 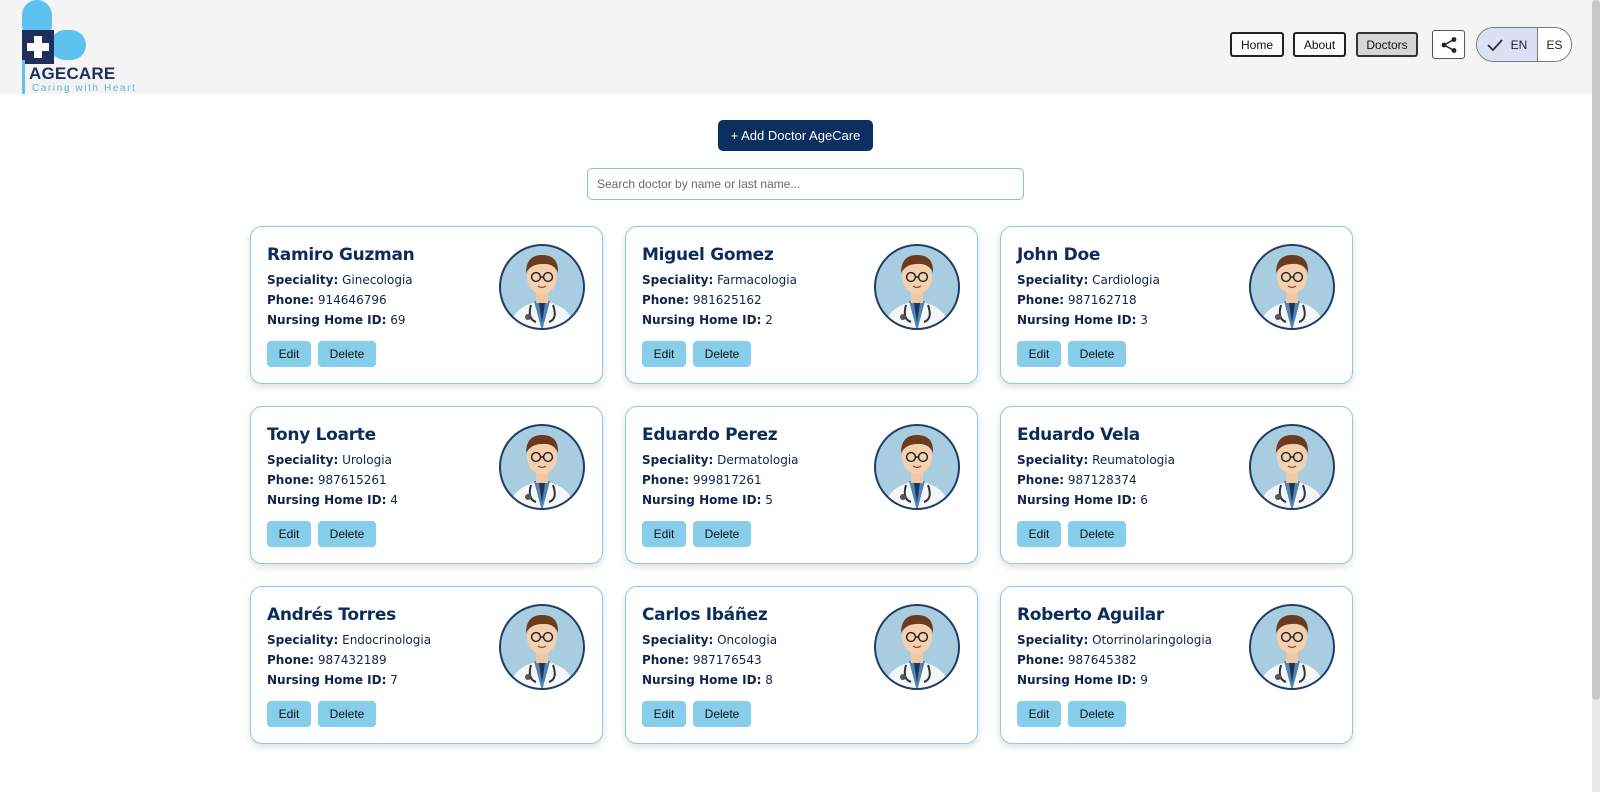 I want to click on doctor-nursing-home: Nursing Home ID: 2, so click(x=707, y=320).